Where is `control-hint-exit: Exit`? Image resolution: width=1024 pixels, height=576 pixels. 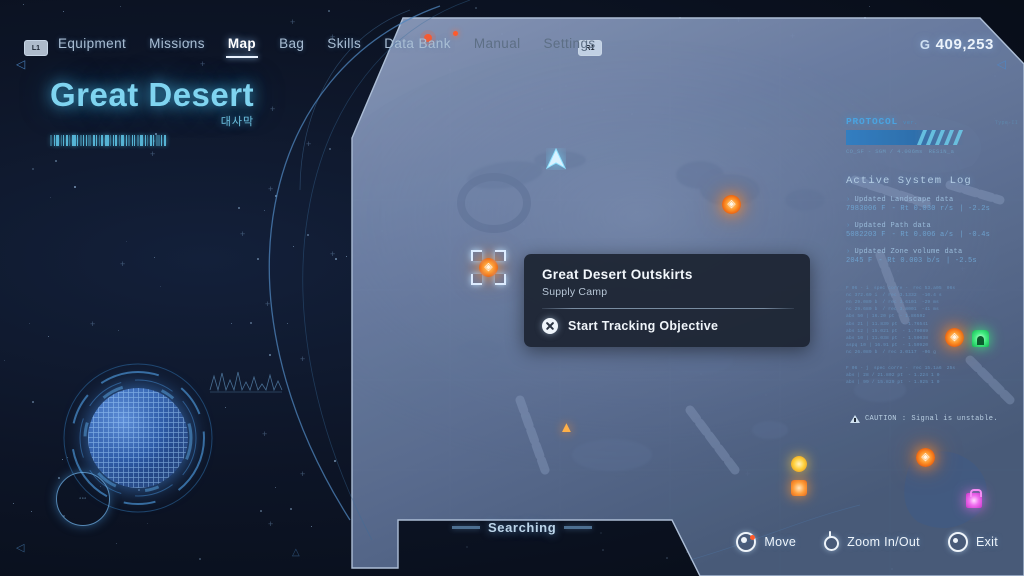 control-hint-exit: Exit is located at coordinates (972, 542).